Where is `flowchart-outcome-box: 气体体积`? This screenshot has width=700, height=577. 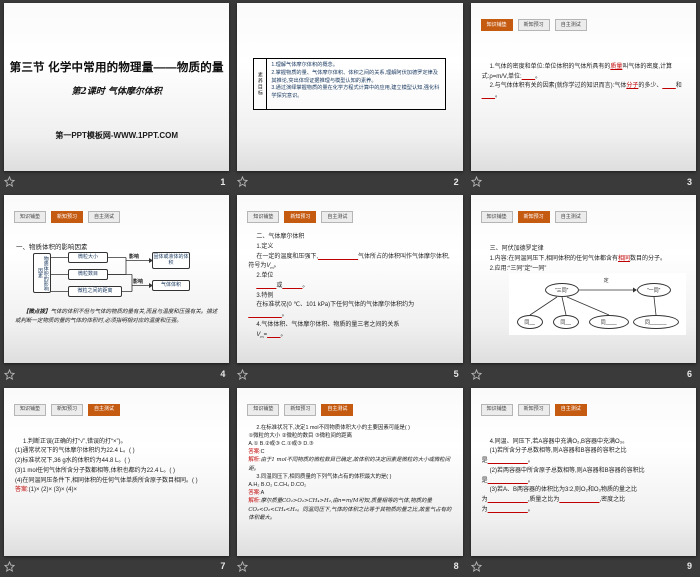 flowchart-outcome-box: 气体体积 is located at coordinates (171, 286).